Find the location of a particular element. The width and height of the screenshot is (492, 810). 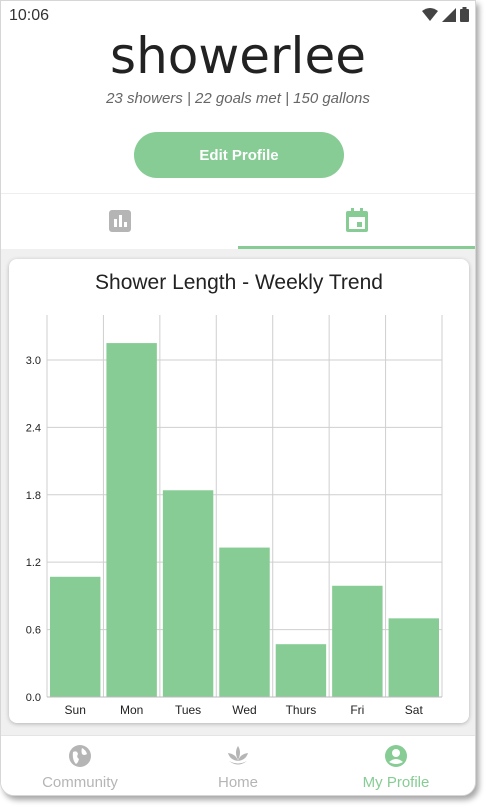

nav-home: Home is located at coordinates (238, 765).